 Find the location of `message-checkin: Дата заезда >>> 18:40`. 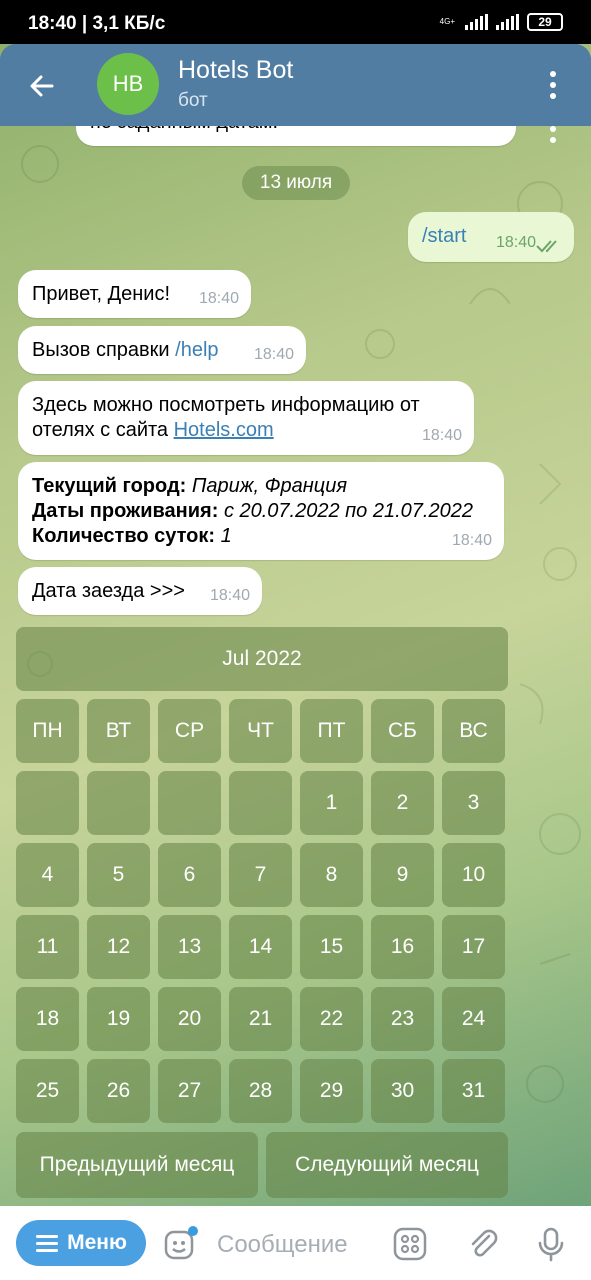

message-checkin: Дата заезда >>> 18:40 is located at coordinates (140, 591).